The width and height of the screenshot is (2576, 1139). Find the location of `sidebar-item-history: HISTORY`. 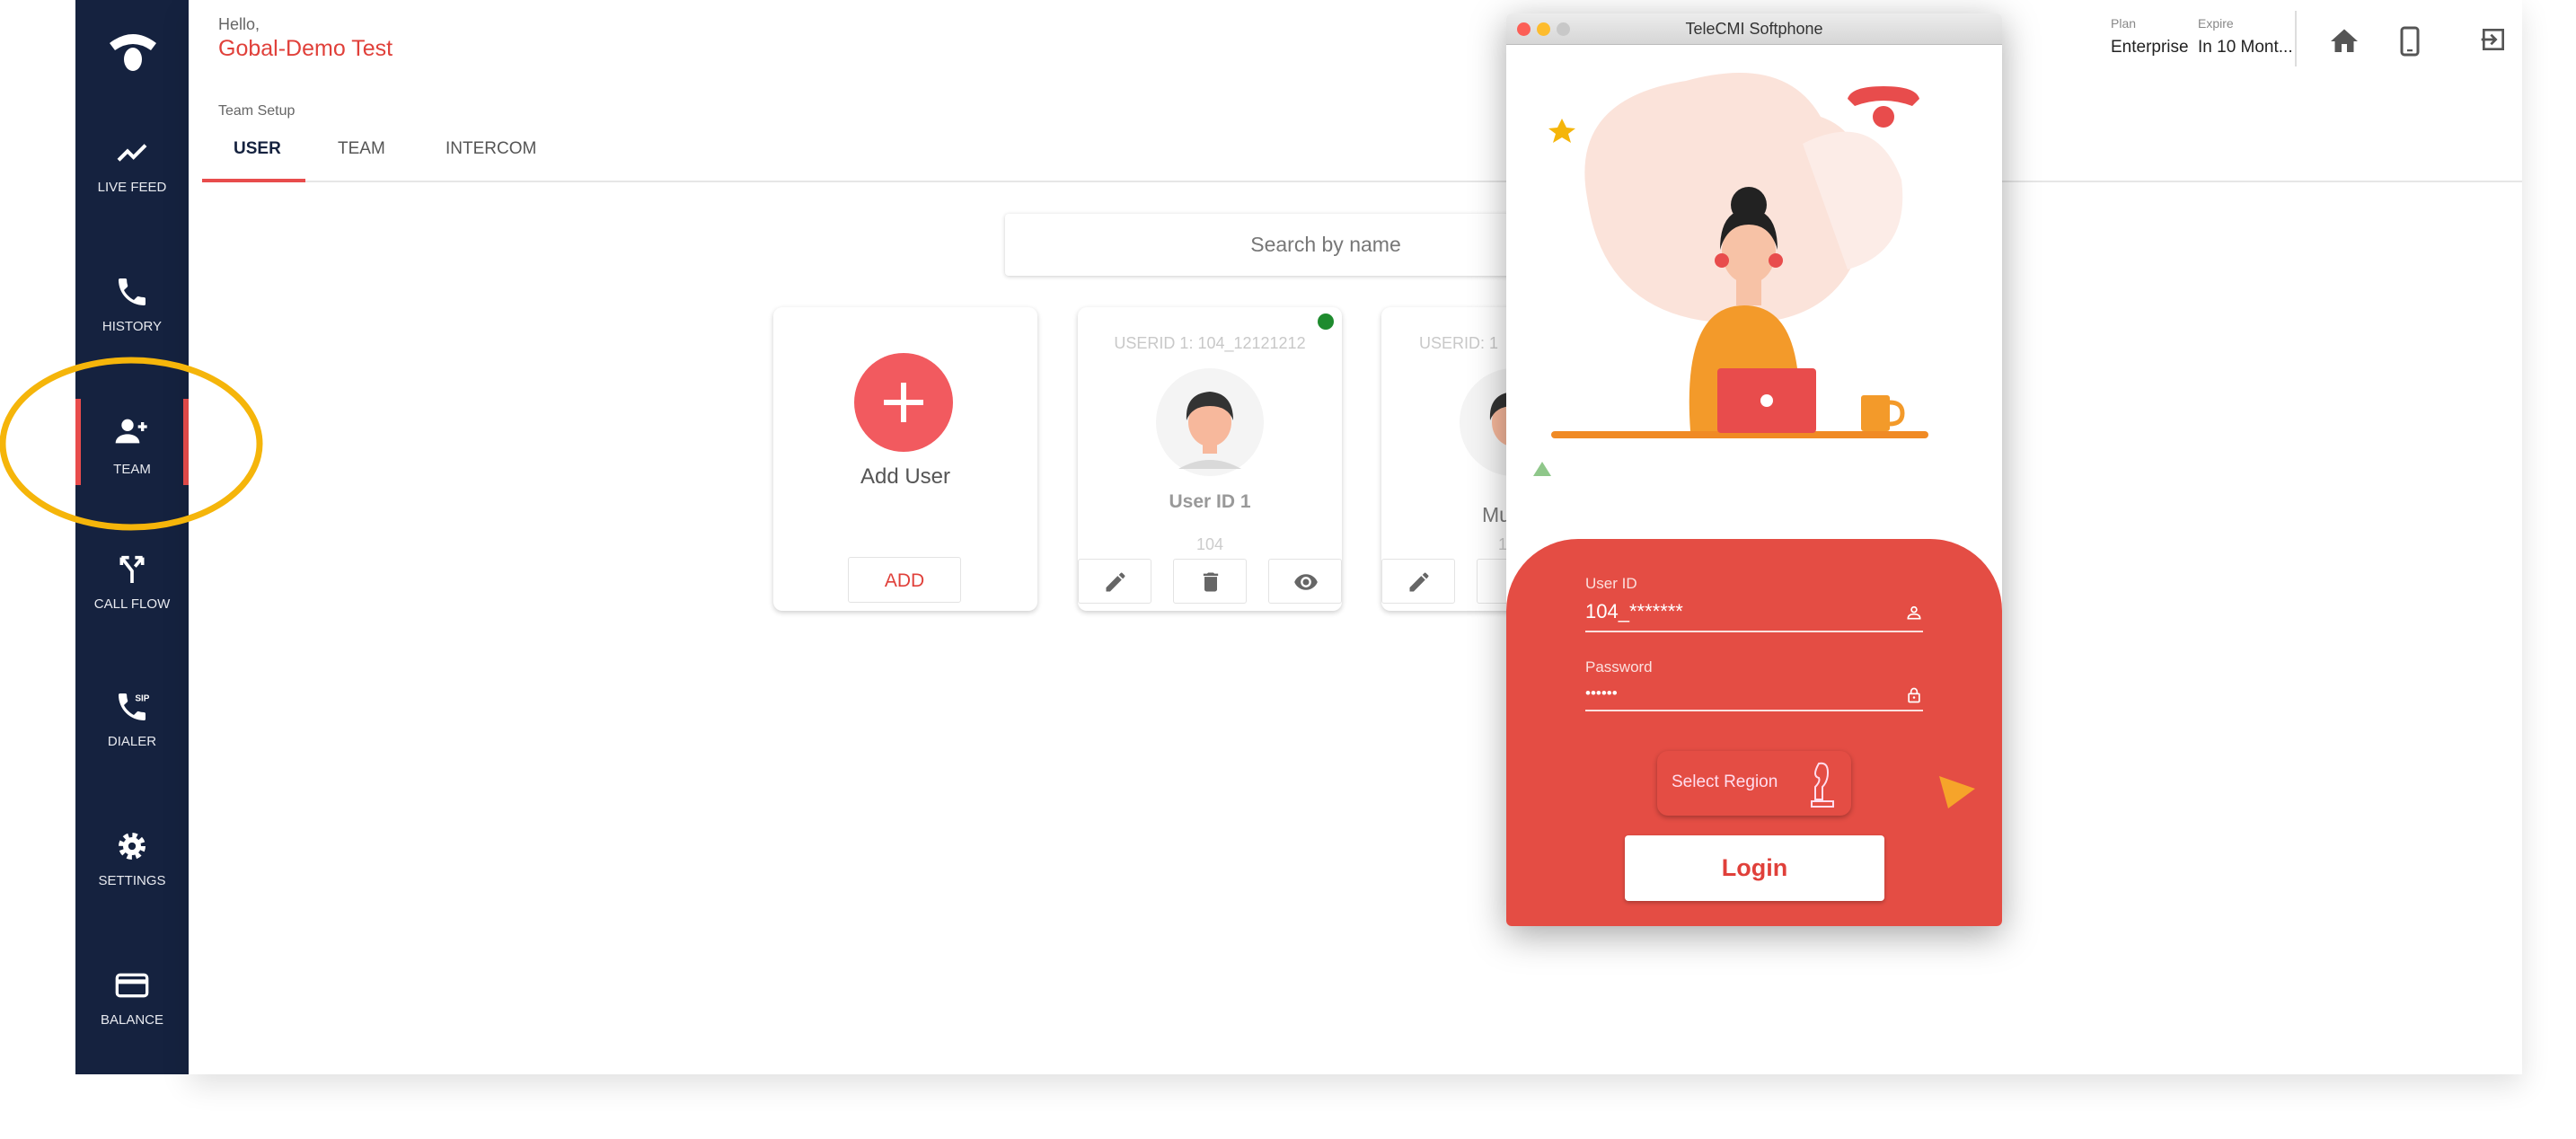

sidebar-item-history: HISTORY is located at coordinates (132, 317).